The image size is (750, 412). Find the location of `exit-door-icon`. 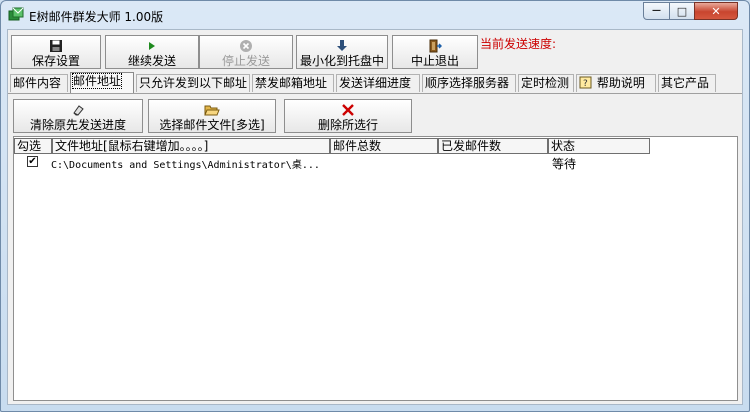

exit-door-icon is located at coordinates (435, 46).